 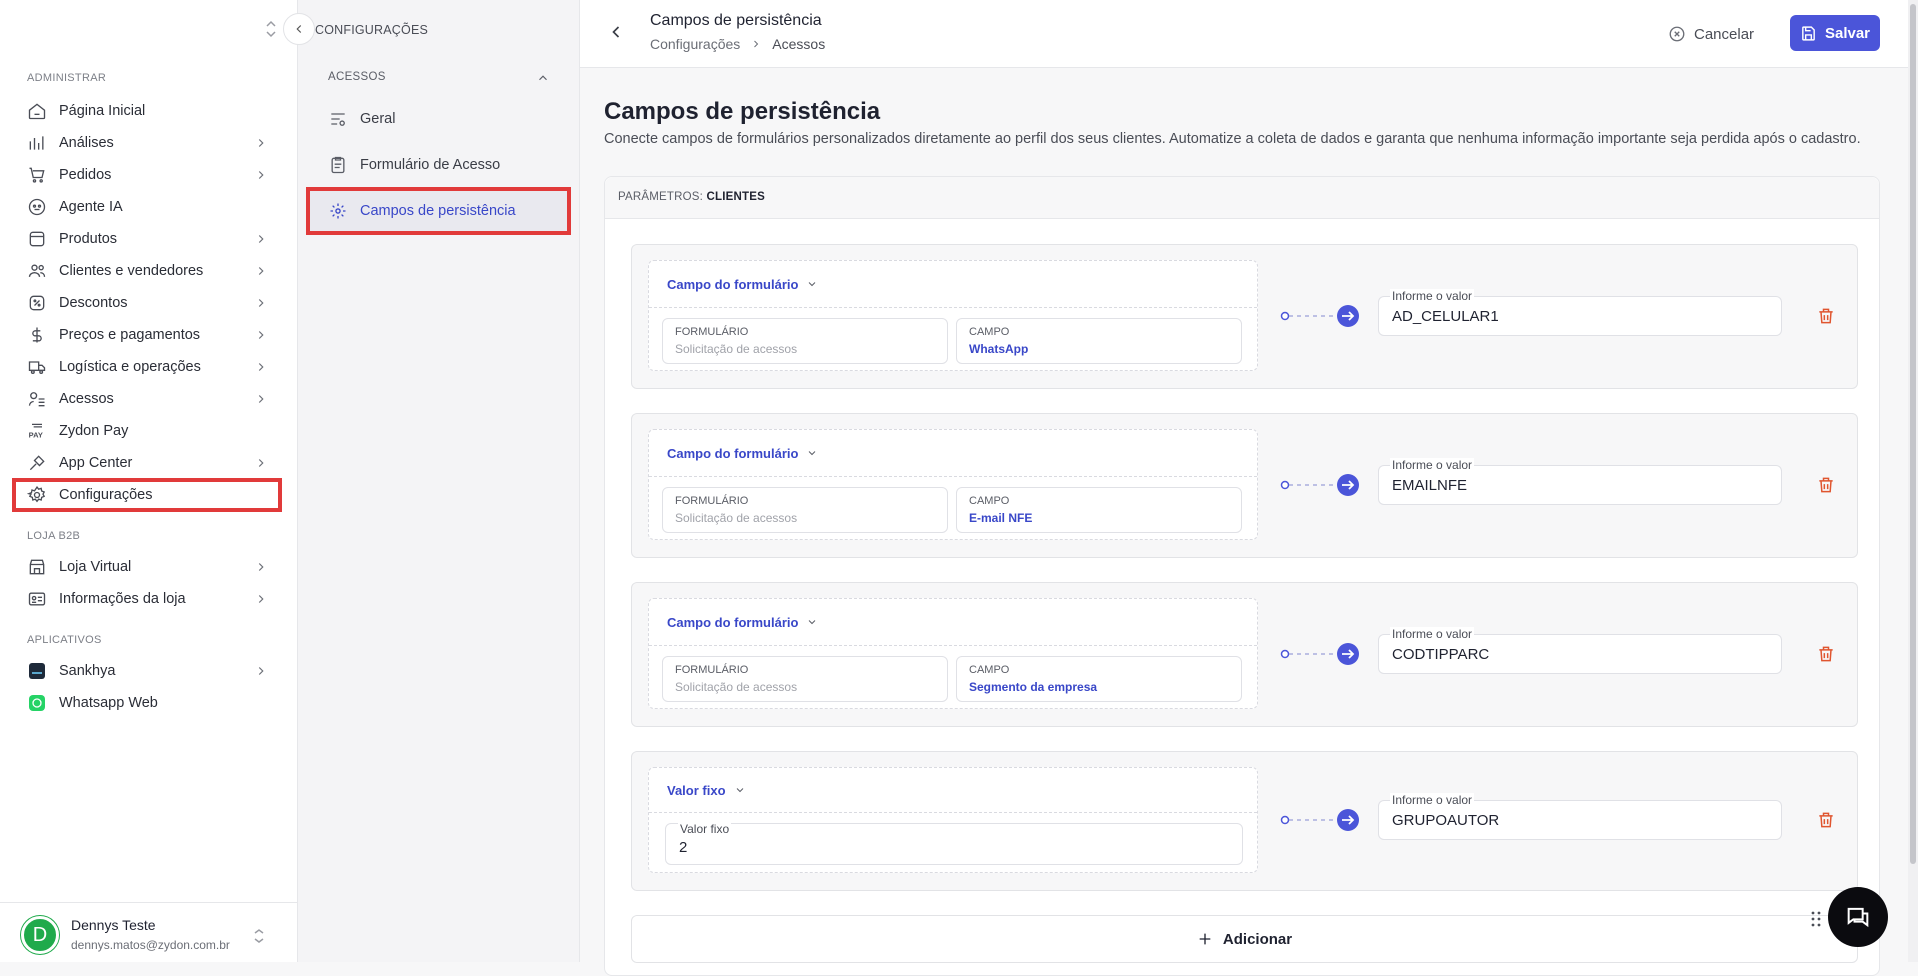 I want to click on sidebar-item-sankhya: Sankhya, so click(x=147, y=671).